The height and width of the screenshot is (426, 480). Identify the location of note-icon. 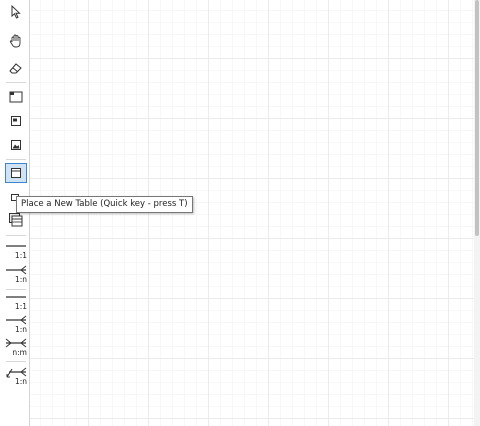
(16, 121).